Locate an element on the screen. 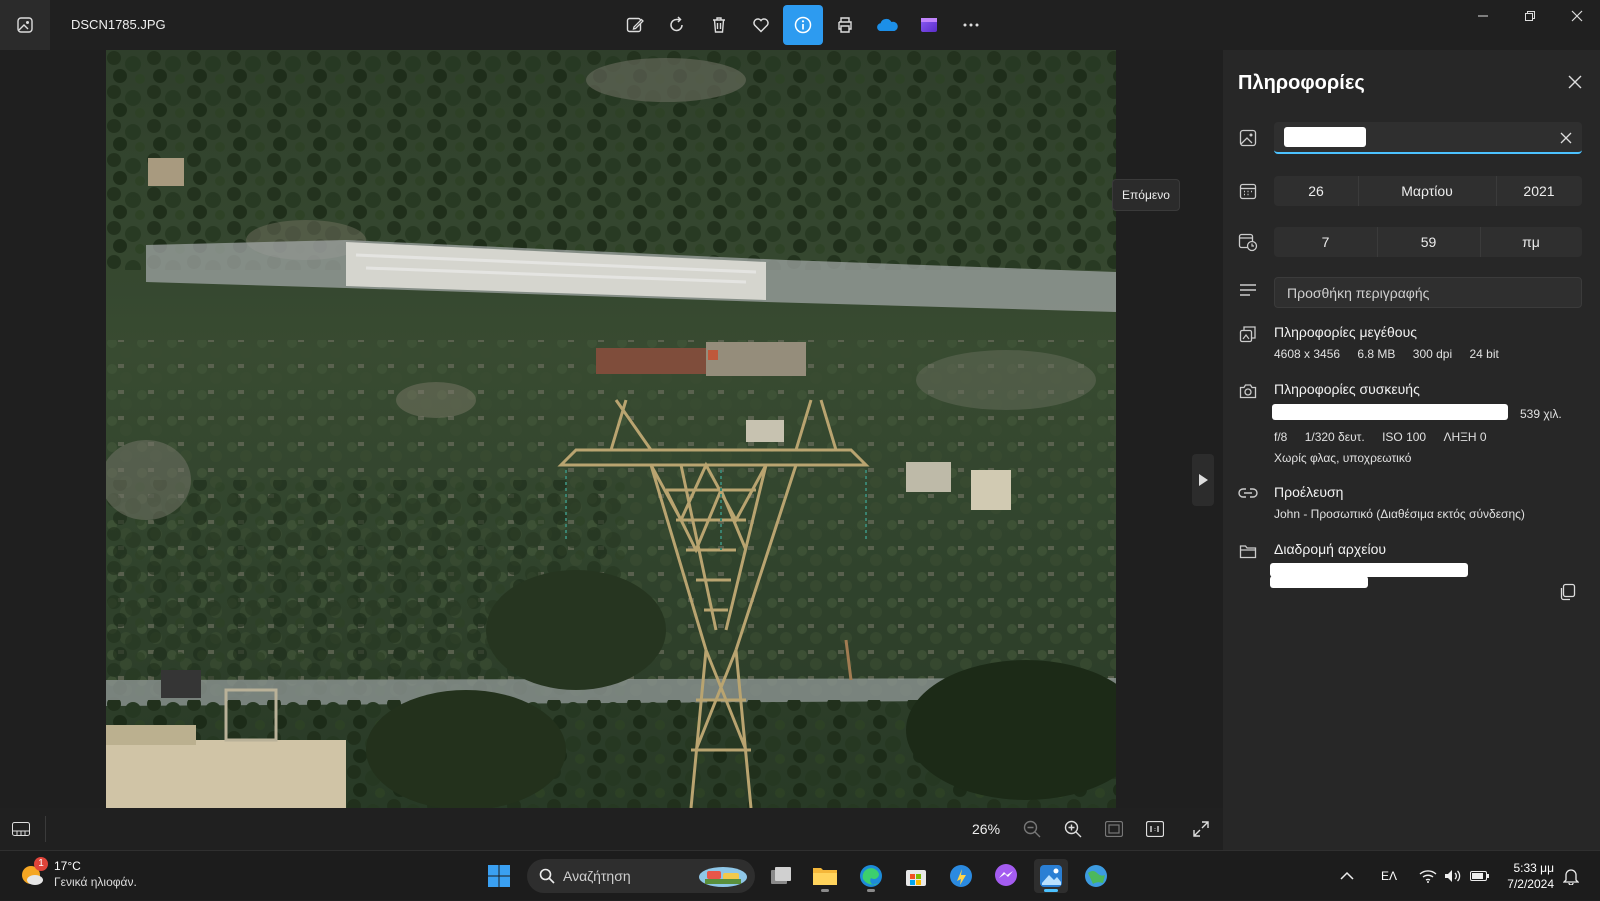 This screenshot has height=901, width=1600. folder-icon is located at coordinates (1248, 551).